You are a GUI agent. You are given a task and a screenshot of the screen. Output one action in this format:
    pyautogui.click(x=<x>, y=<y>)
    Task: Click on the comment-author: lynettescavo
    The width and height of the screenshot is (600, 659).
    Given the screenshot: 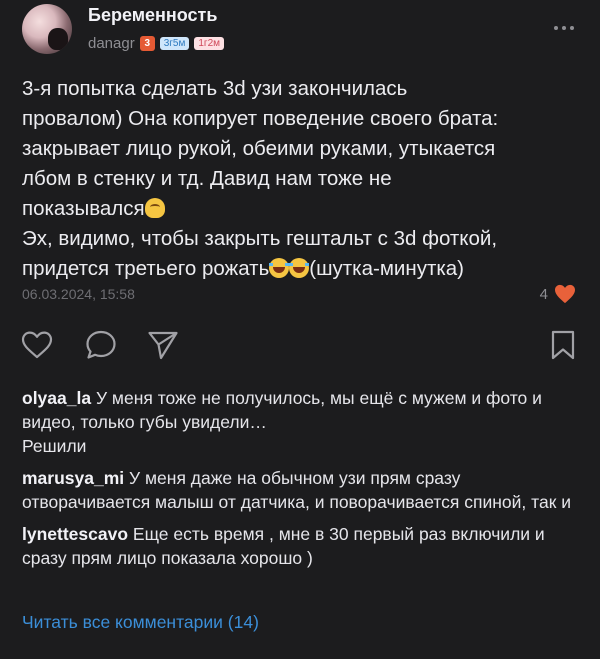 What is the action you would take?
    pyautogui.click(x=75, y=534)
    